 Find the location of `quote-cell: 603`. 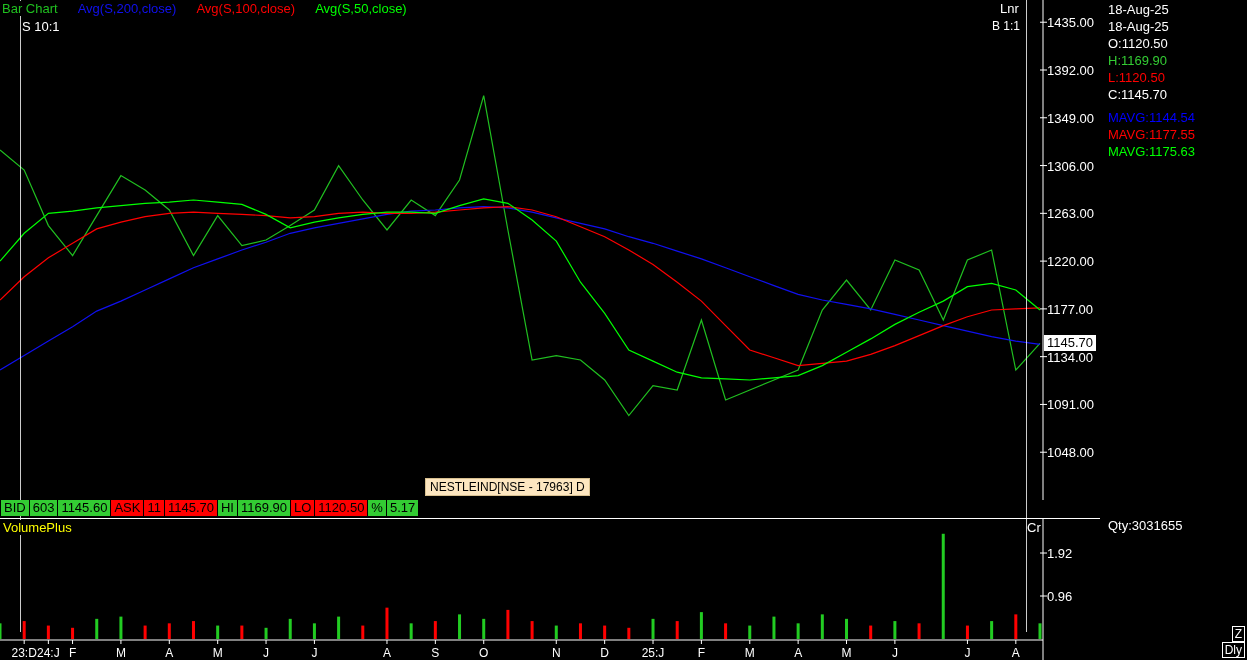

quote-cell: 603 is located at coordinates (43, 508).